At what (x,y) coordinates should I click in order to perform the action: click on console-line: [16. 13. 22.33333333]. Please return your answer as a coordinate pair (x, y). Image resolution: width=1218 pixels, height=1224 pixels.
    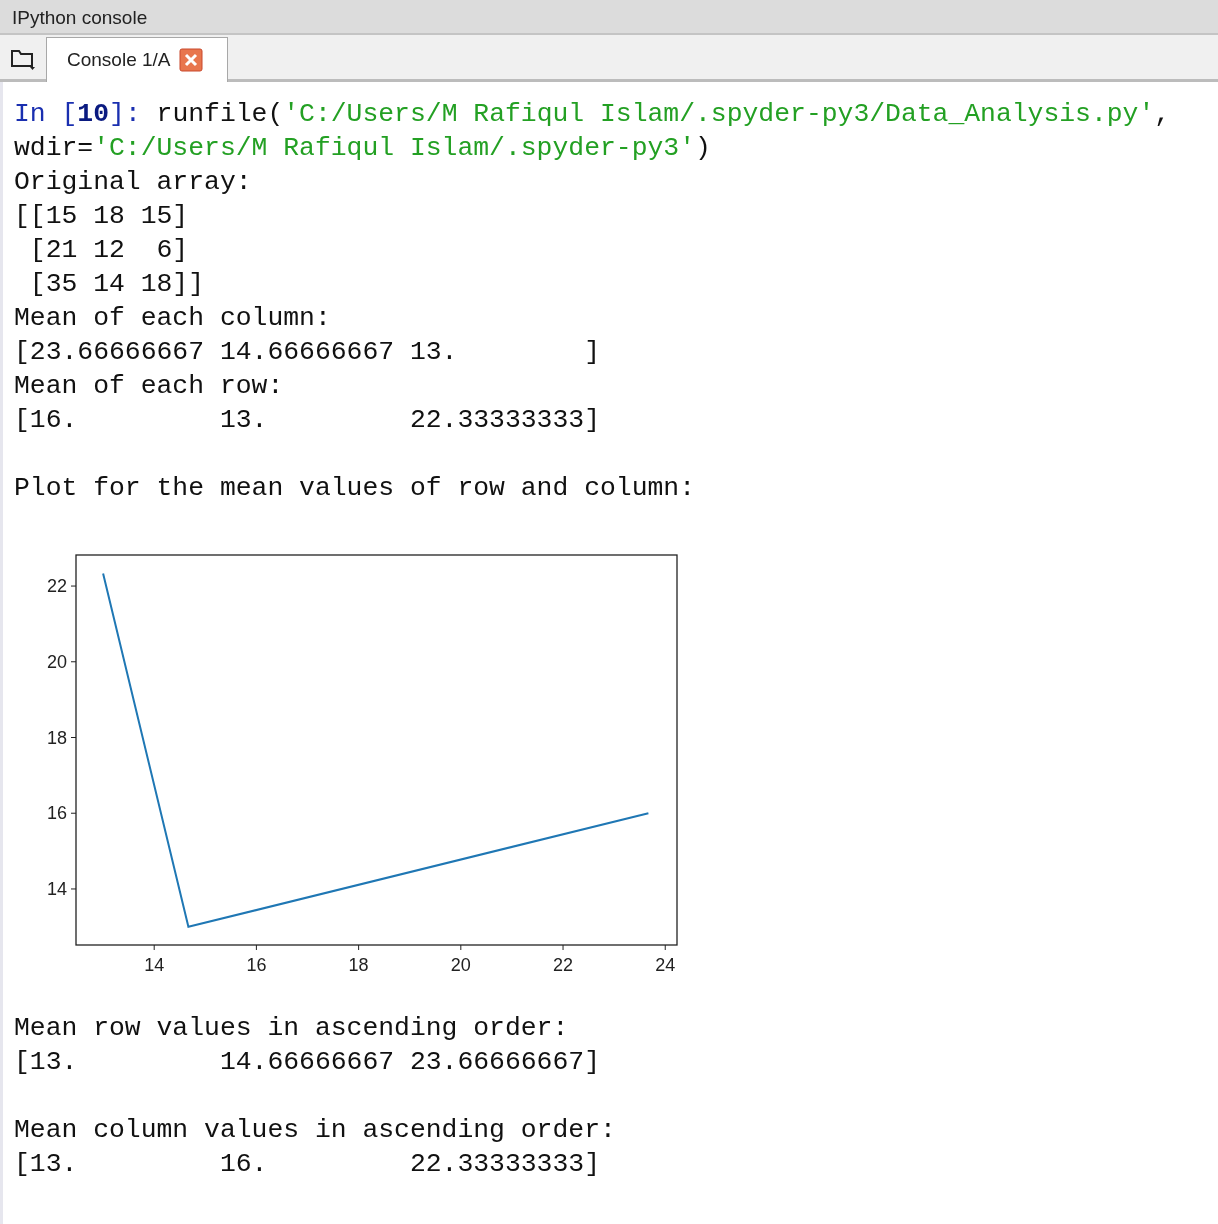
    Looking at the image, I should click on (307, 420).